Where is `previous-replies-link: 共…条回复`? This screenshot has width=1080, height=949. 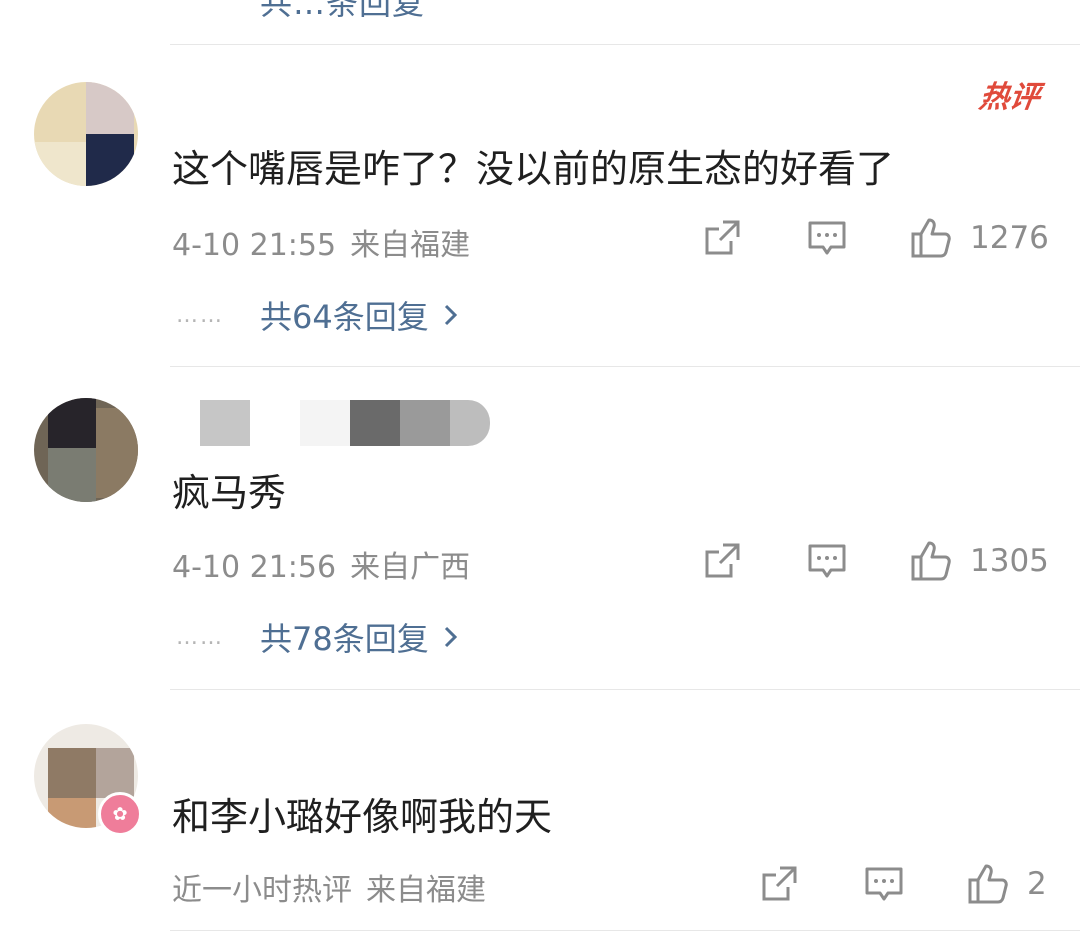 previous-replies-link: 共…条回复 is located at coordinates (342, 12).